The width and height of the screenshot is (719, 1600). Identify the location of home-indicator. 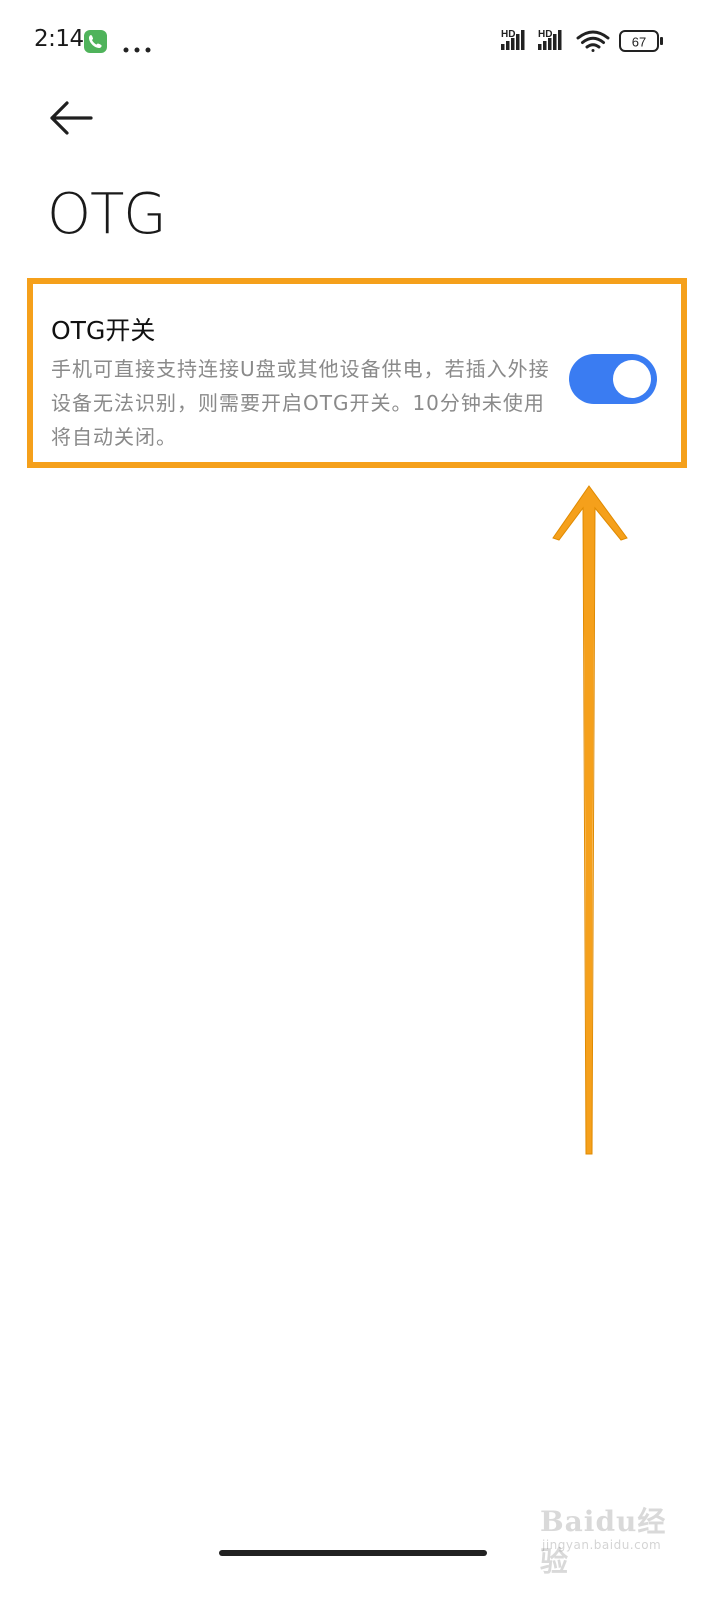
(353, 1553).